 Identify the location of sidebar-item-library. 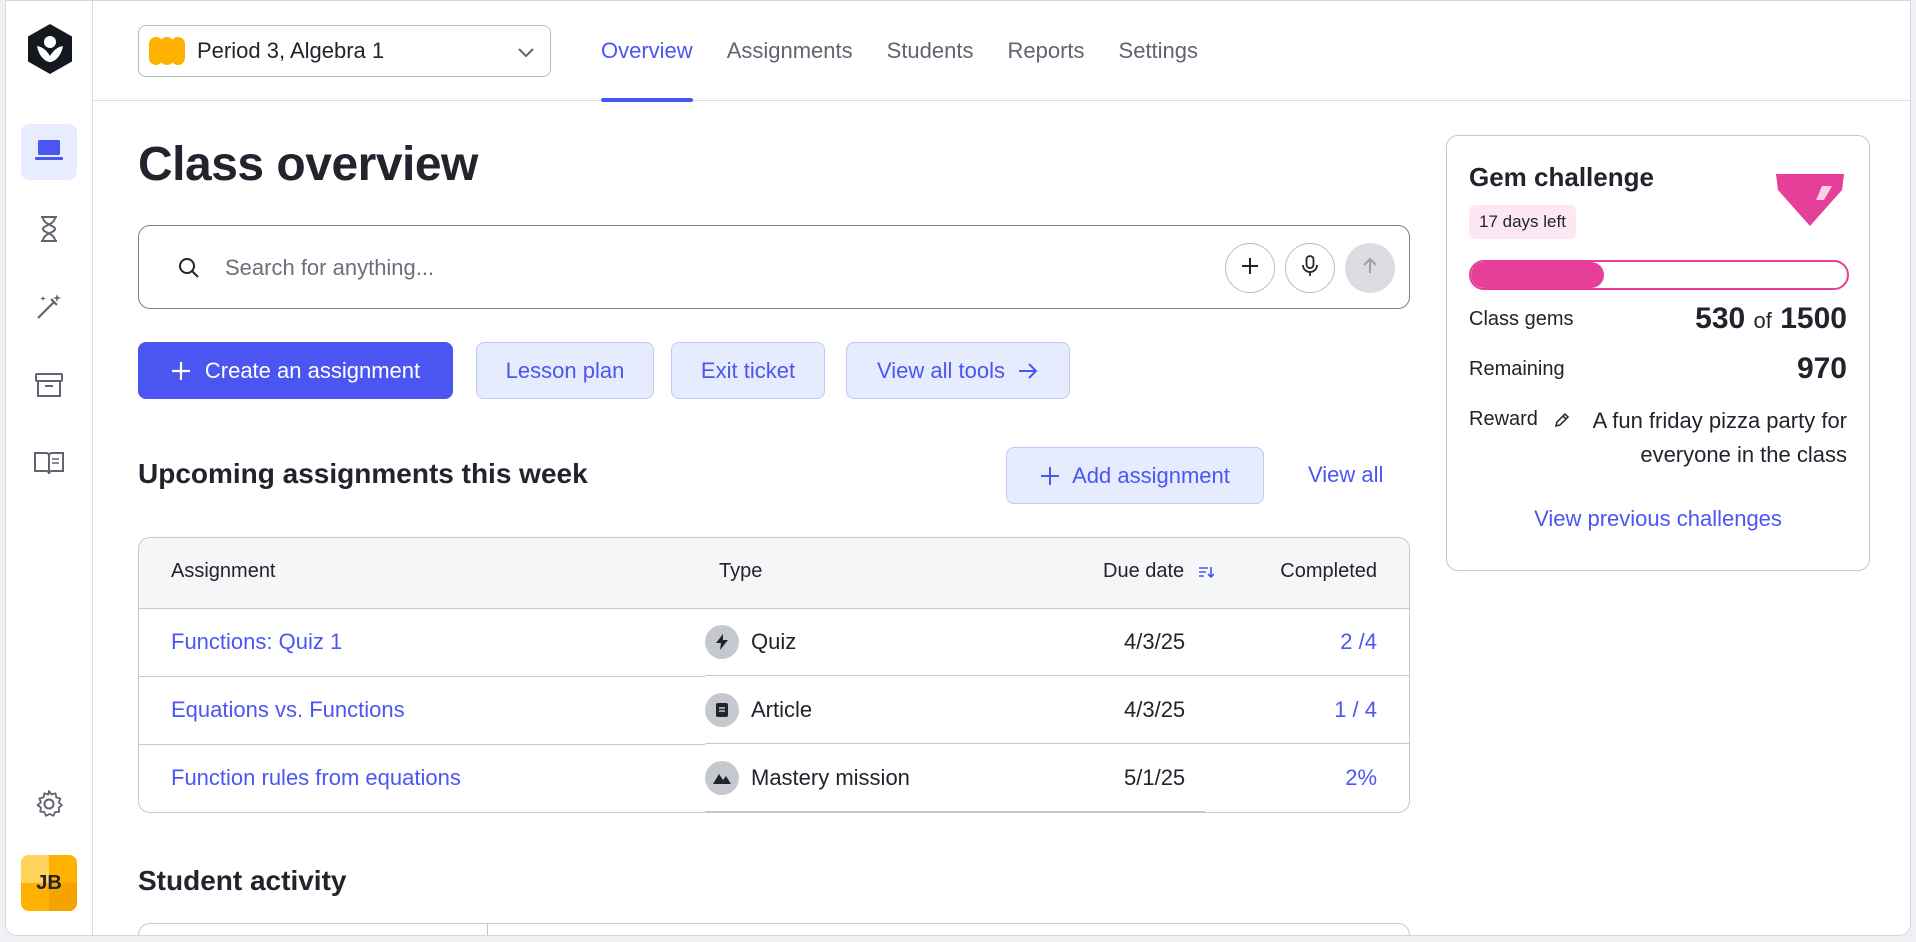
(49, 465).